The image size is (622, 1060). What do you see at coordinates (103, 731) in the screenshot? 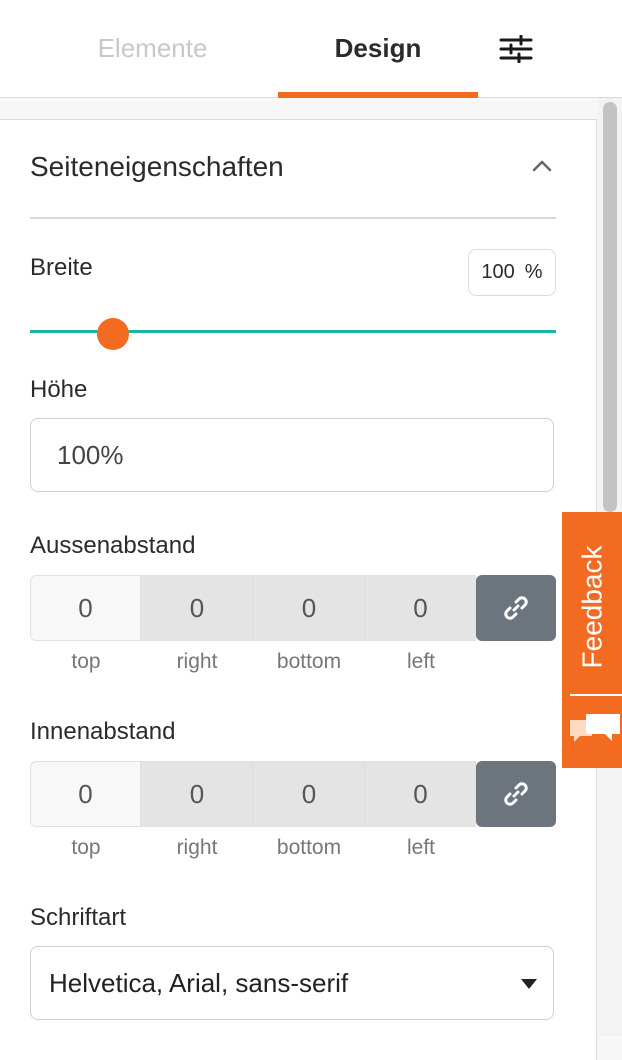
I see `innenabstand-label: Innenabstand` at bounding box center [103, 731].